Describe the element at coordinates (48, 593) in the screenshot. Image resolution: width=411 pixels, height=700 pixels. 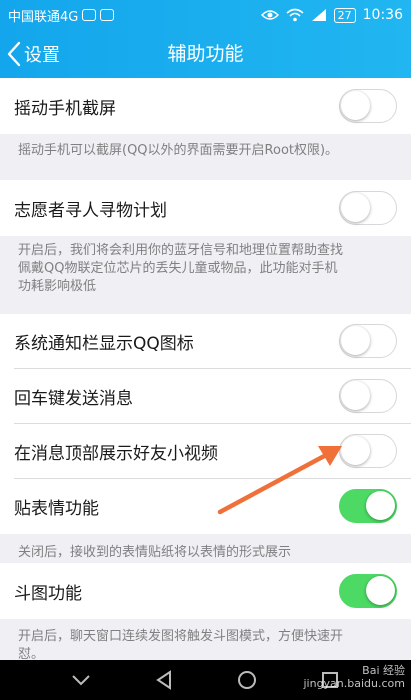
I see `setting-label: 斗图功能` at that location.